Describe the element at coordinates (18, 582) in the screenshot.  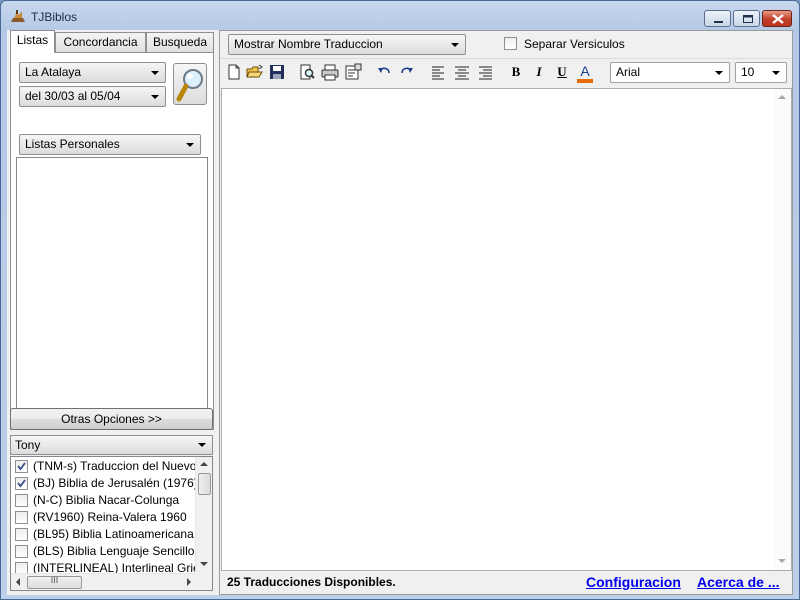
I see `scroll-left-icon` at that location.